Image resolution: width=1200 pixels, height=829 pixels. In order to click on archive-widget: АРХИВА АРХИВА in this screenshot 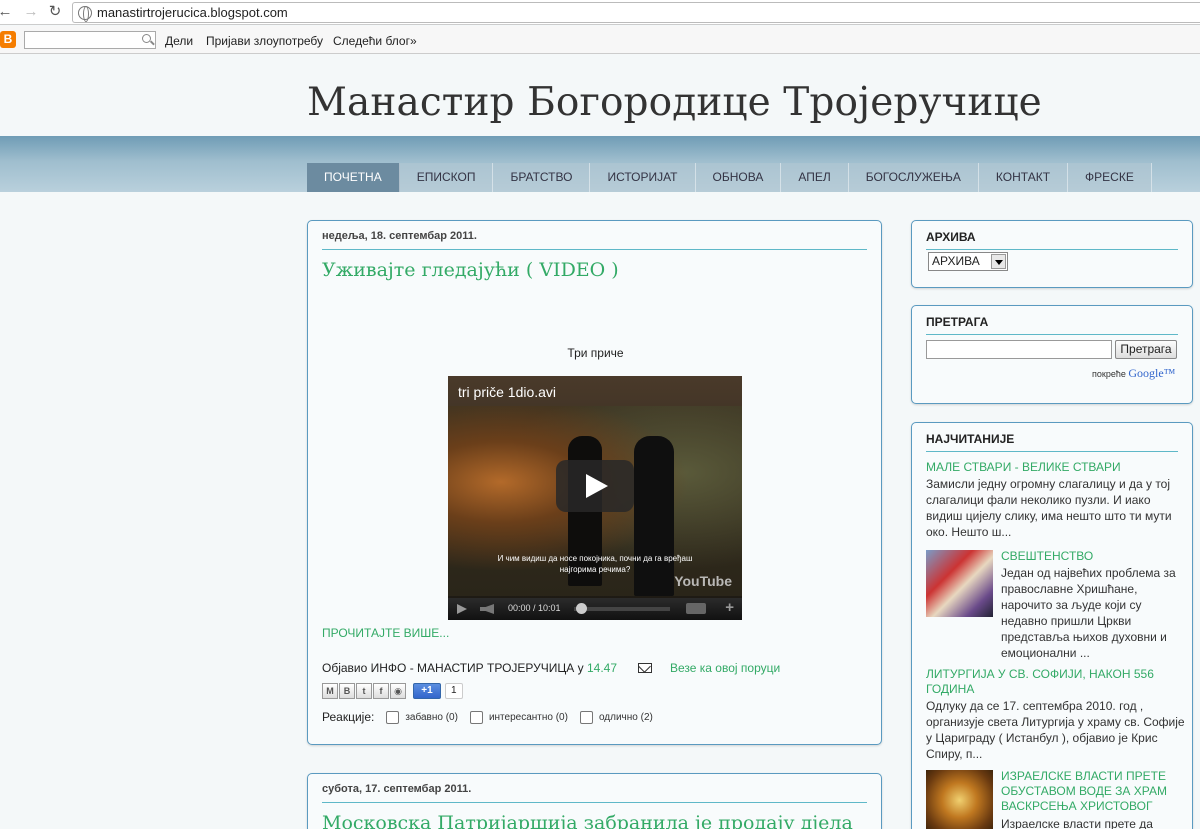, I will do `click(1052, 254)`.